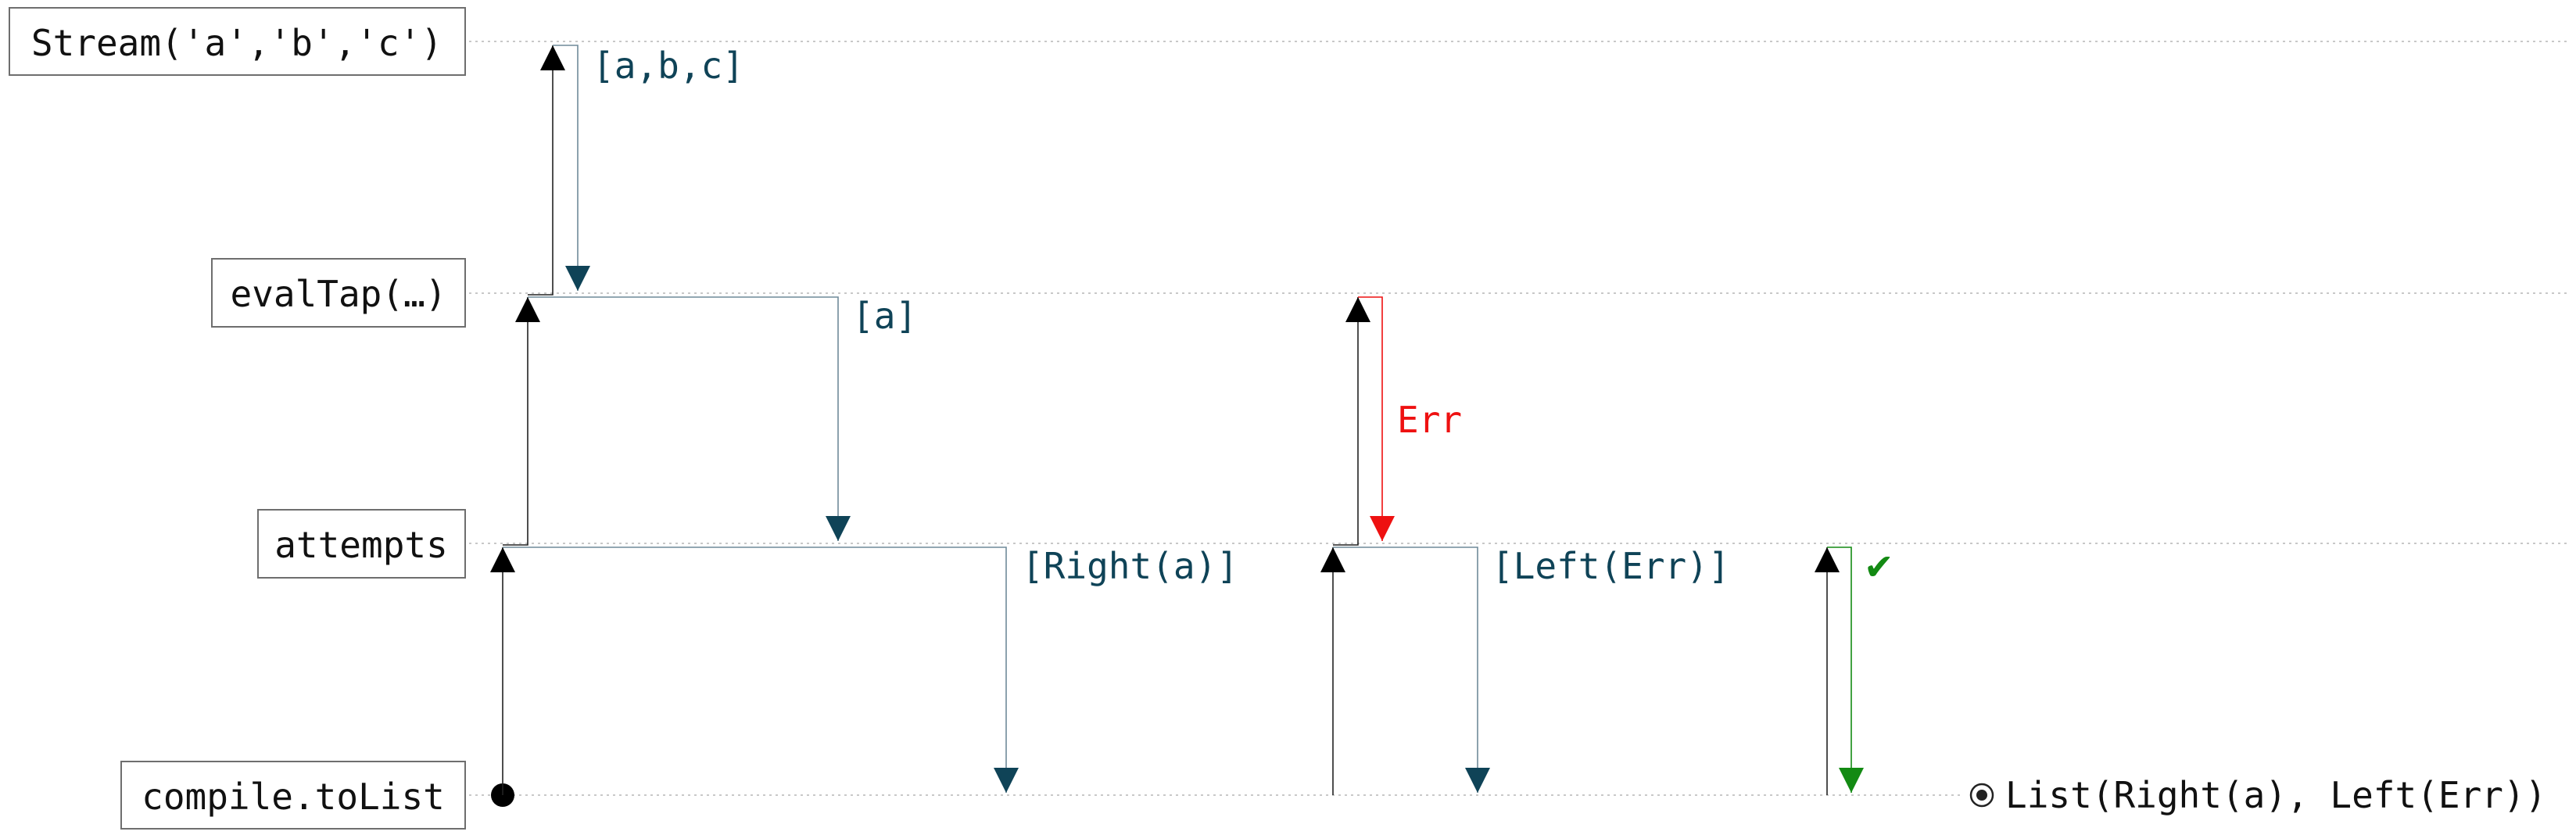 The height and width of the screenshot is (835, 2576). I want to click on lane-evaltap: evalTap(…), so click(338, 293).